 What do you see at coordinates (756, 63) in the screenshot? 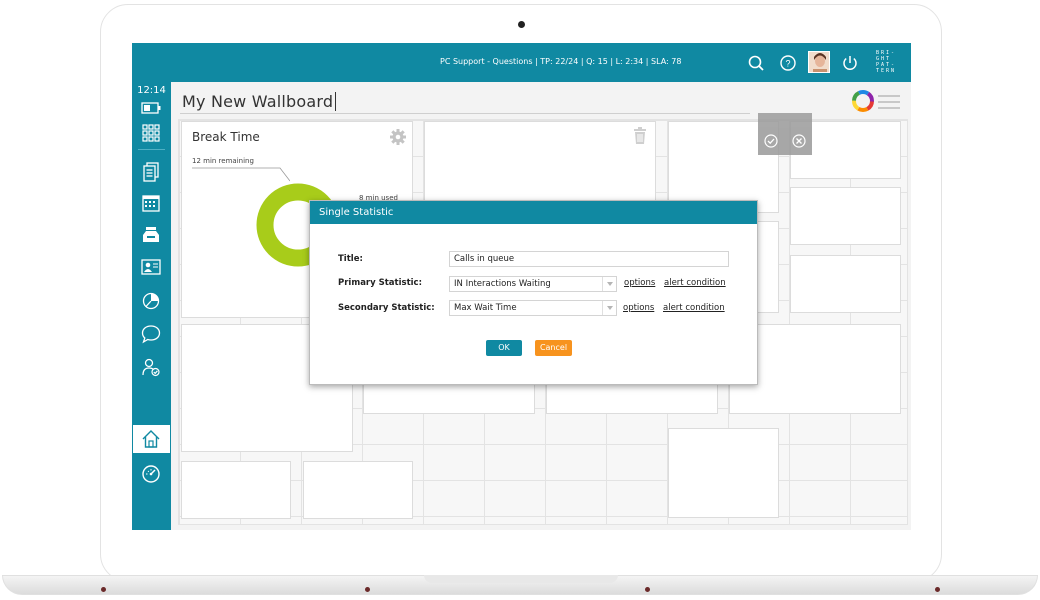
I see `search-icon` at bounding box center [756, 63].